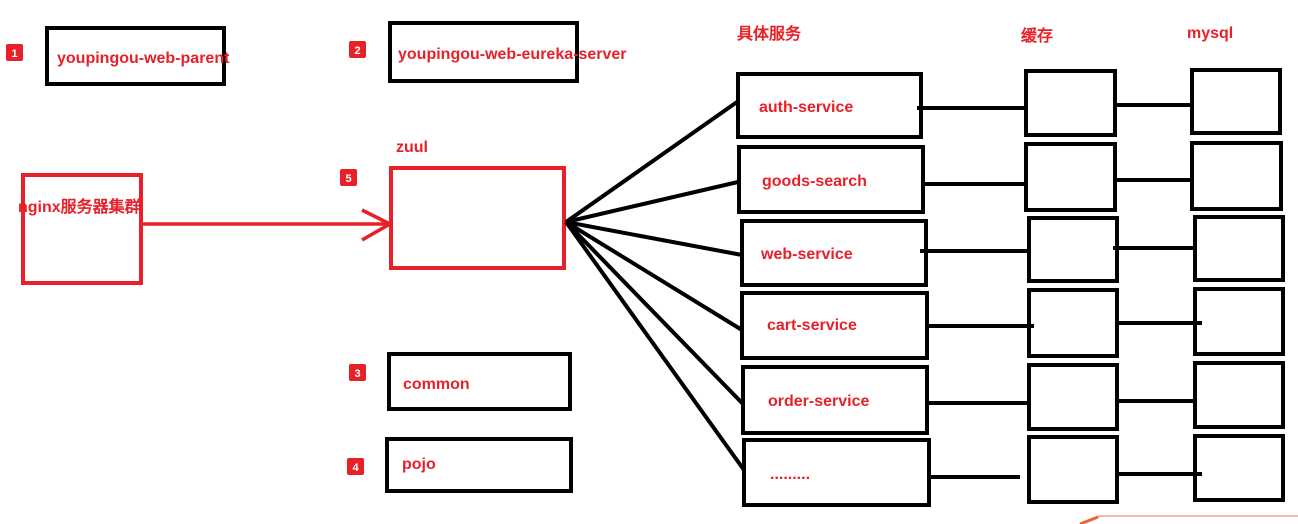 Image resolution: width=1298 pixels, height=524 pixels. Describe the element at coordinates (1036, 35) in the screenshot. I see `header-cache: 缓存` at that location.